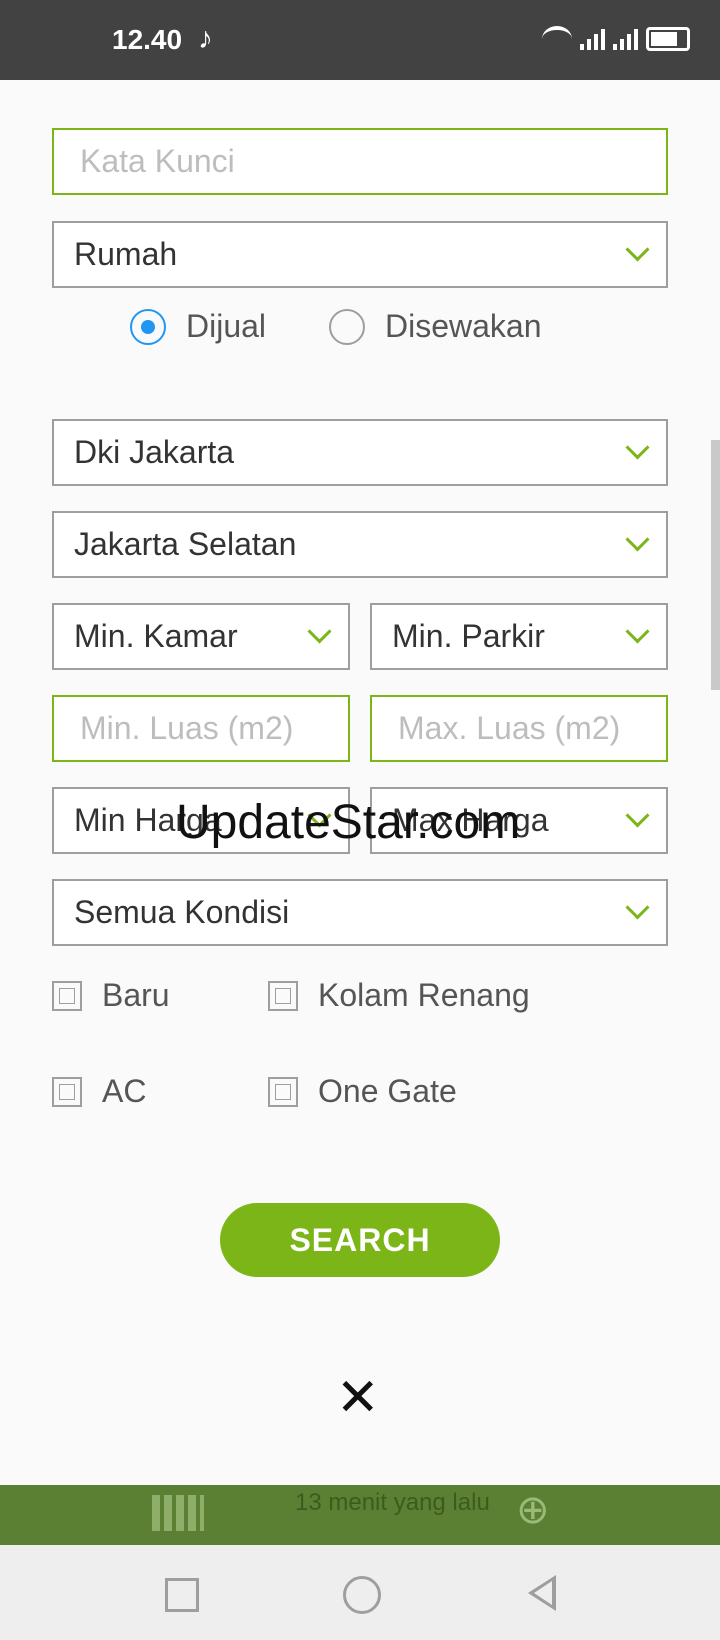 Image resolution: width=720 pixels, height=1640 pixels. Describe the element at coordinates (387, 1091) in the screenshot. I see `checkbox-one-gate-label: One Gate` at that location.